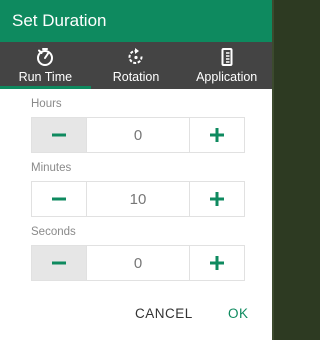 The image size is (320, 340). Describe the element at coordinates (45, 77) in the screenshot. I see `tab-label: Run Time` at that location.